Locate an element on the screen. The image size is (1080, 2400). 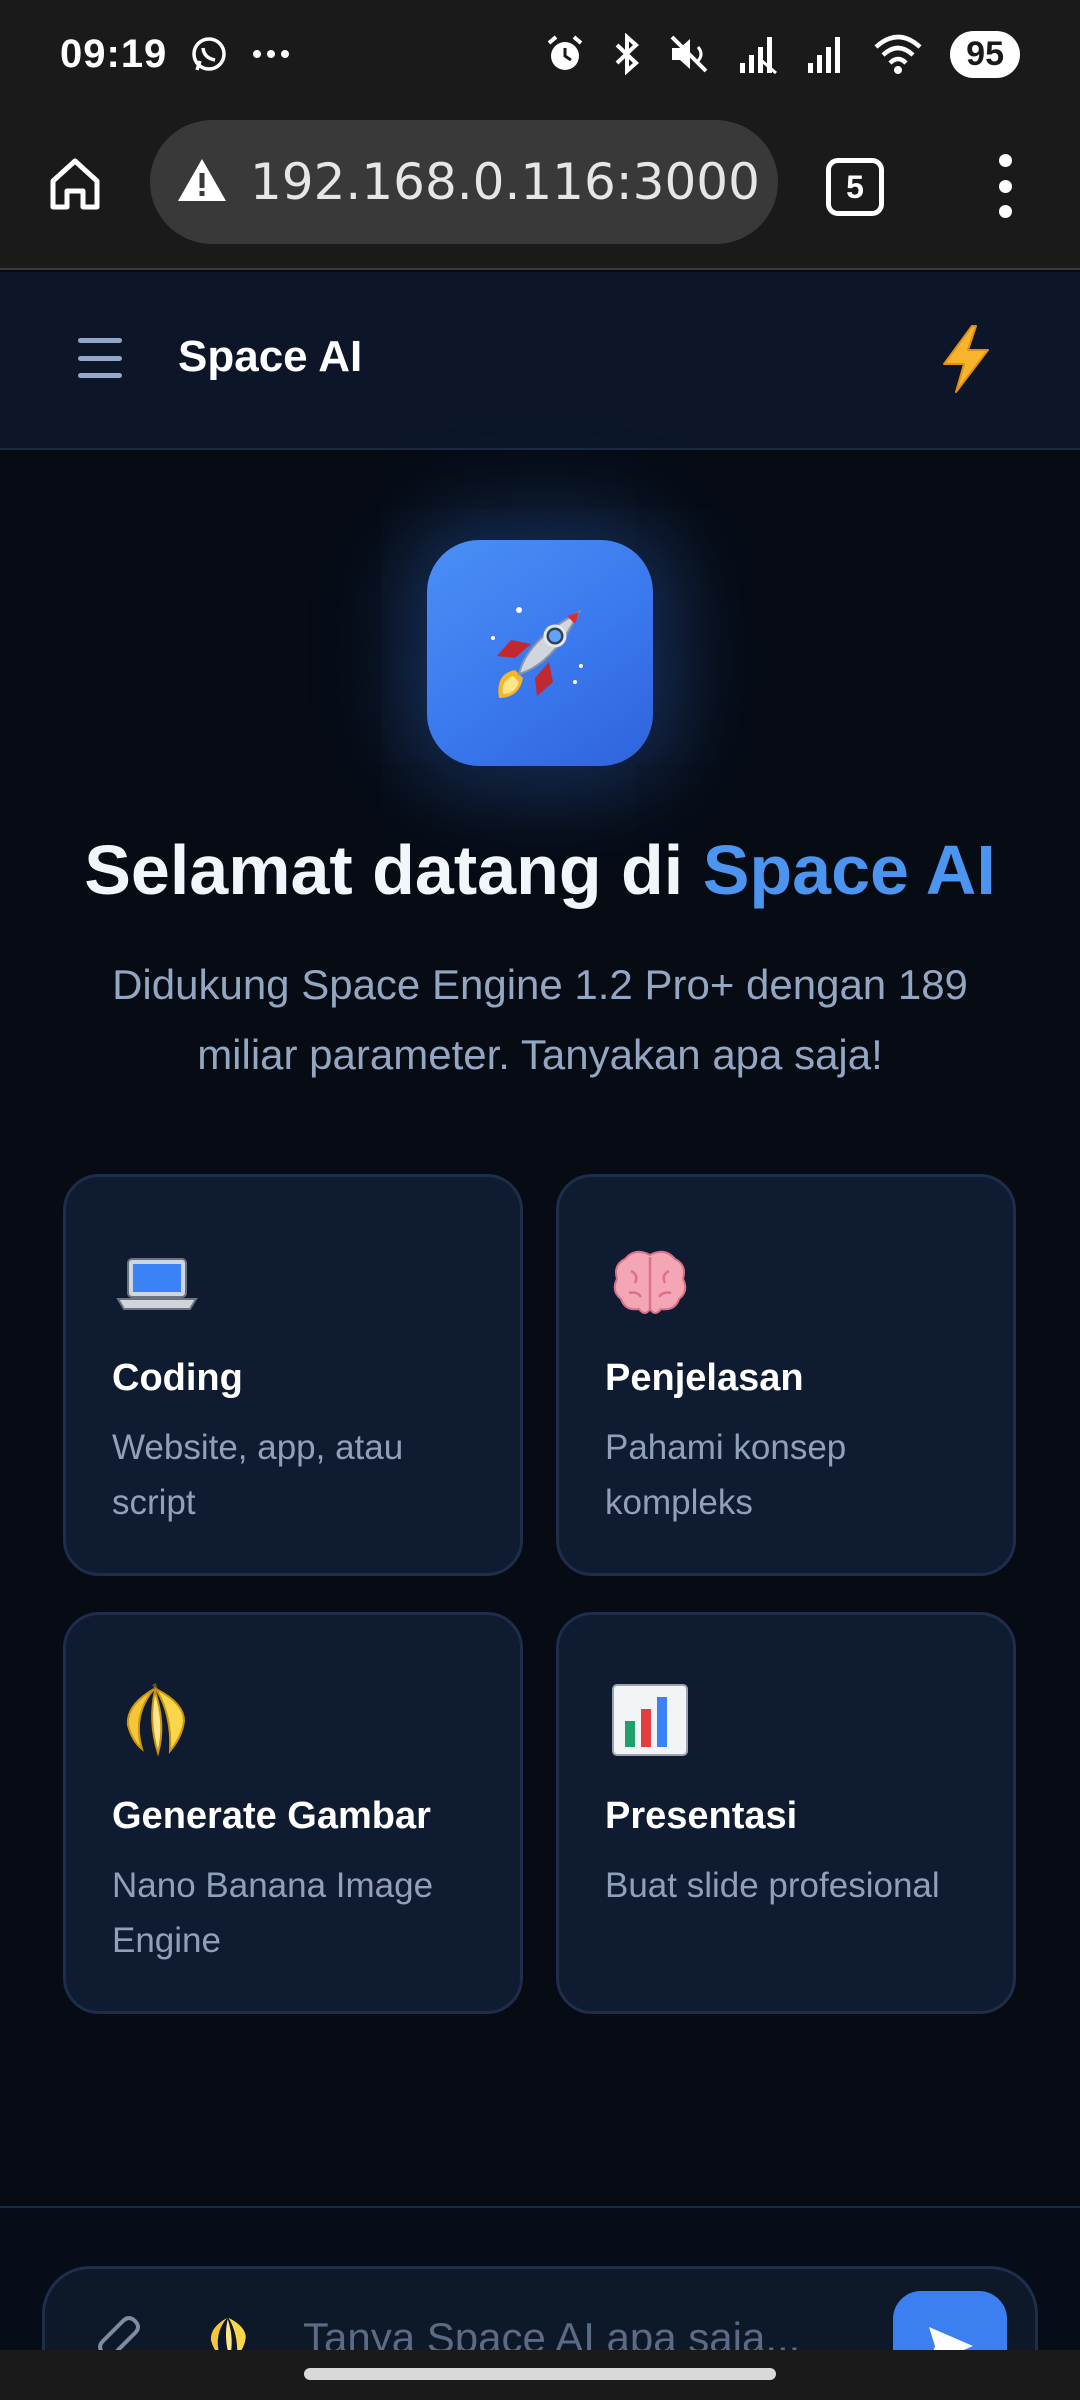
hero-heading: Selamat datang di Space AI is located at coordinates (540, 870).